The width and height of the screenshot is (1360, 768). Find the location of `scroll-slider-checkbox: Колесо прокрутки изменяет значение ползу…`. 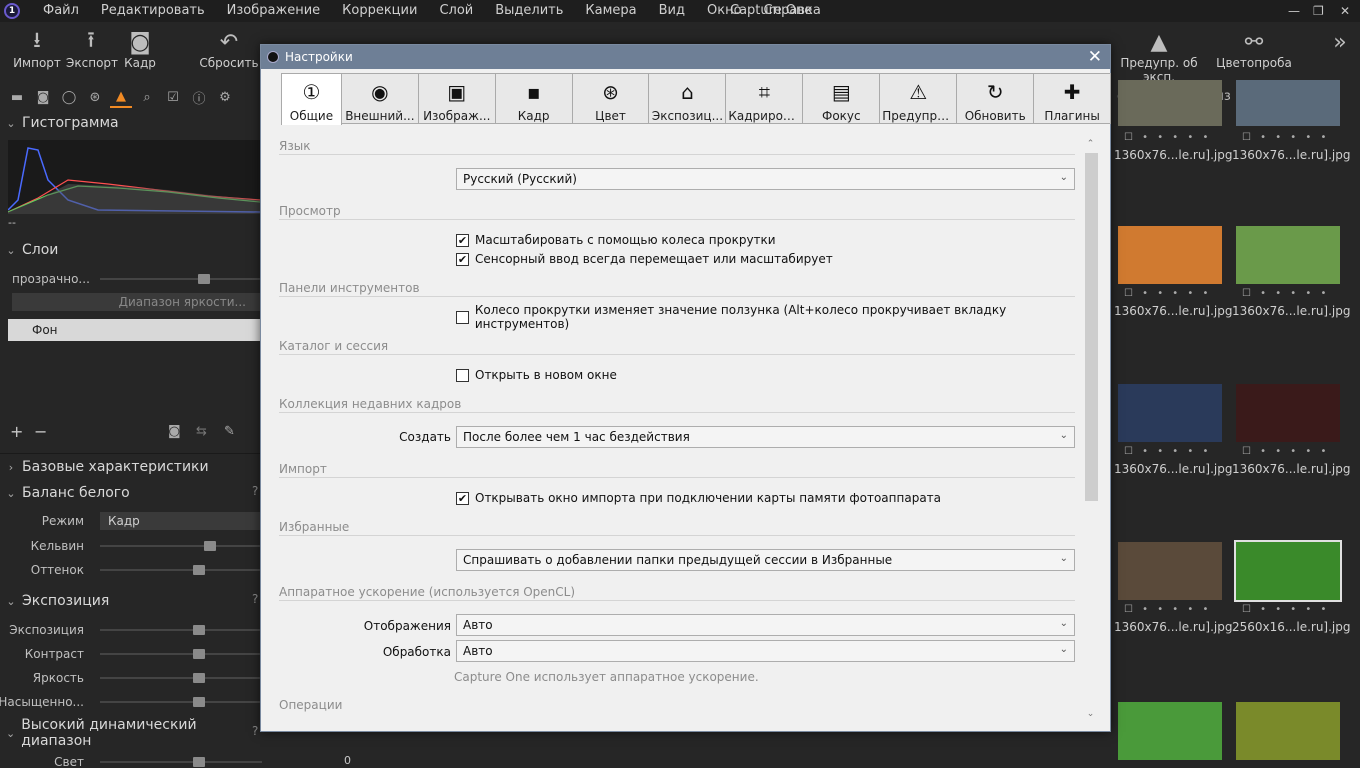

scroll-slider-checkbox: Колесо прокрутки изменяет значение ползу… is located at coordinates (776, 317).